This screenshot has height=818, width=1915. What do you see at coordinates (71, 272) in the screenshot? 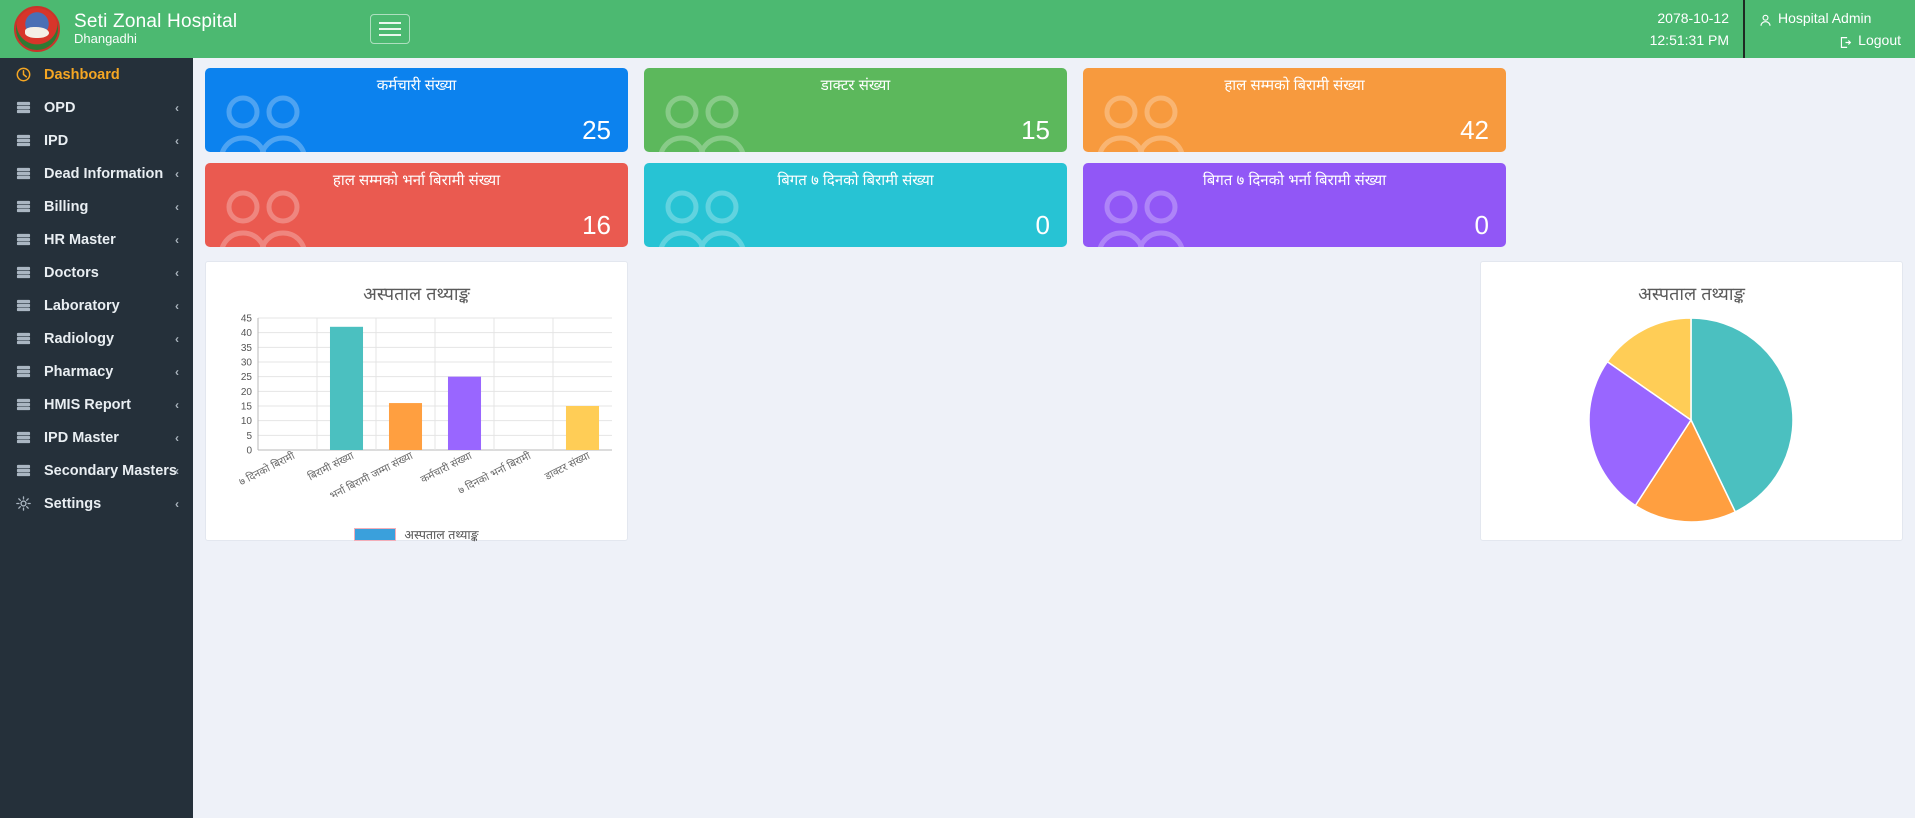
I see `sidebar-item-label: Doctors` at bounding box center [71, 272].